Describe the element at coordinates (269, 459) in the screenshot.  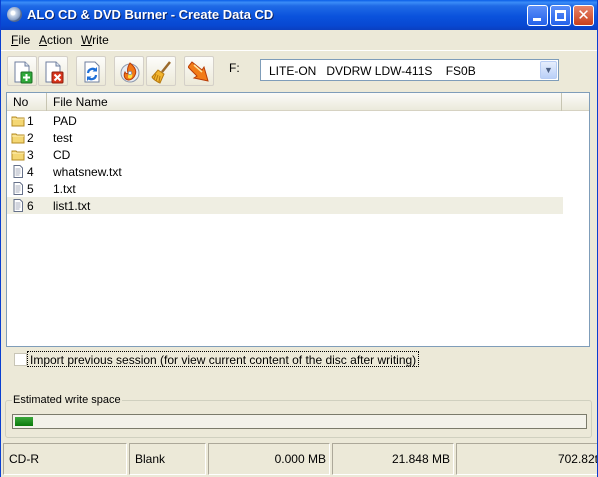
I see `status-used-space: 0.000 MB` at that location.